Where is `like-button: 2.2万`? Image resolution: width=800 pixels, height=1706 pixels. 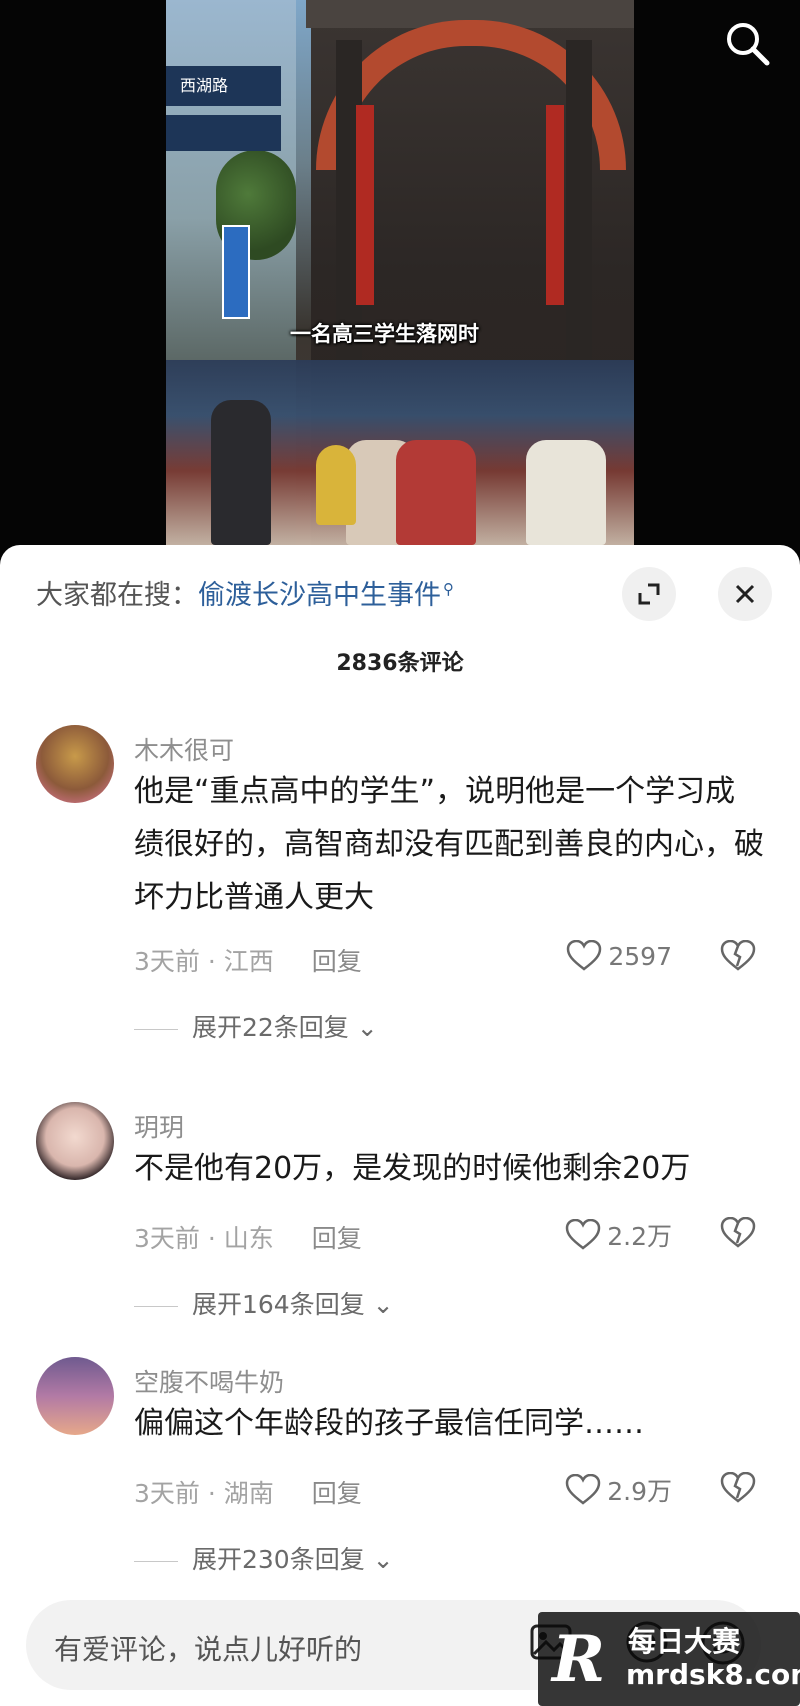 like-button: 2.2万 is located at coordinates (618, 1235).